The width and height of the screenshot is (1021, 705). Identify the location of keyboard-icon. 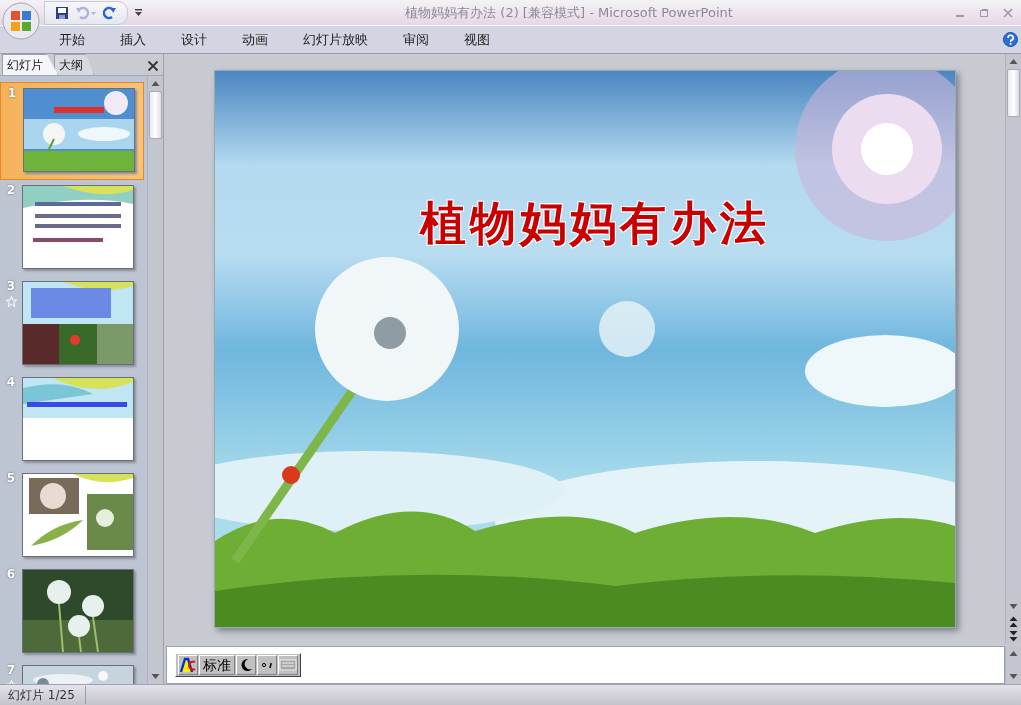
(288, 665).